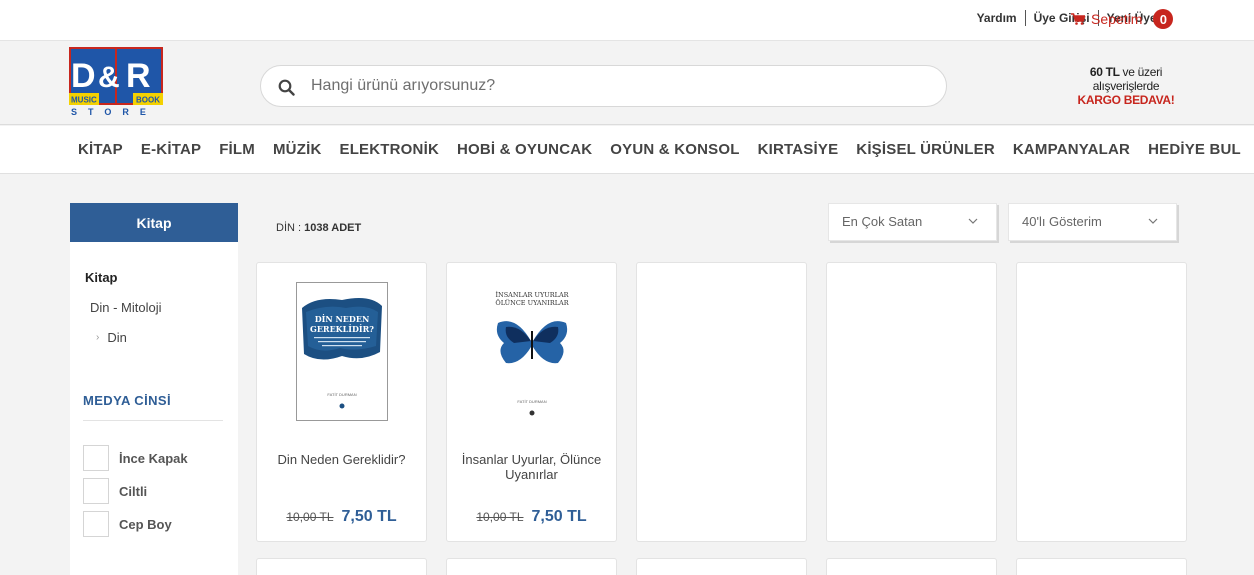 Image resolution: width=1254 pixels, height=575 pixels. I want to click on product-title: İnsanlar Uyurlar, Ölünce Uyanırlar, so click(531, 467).